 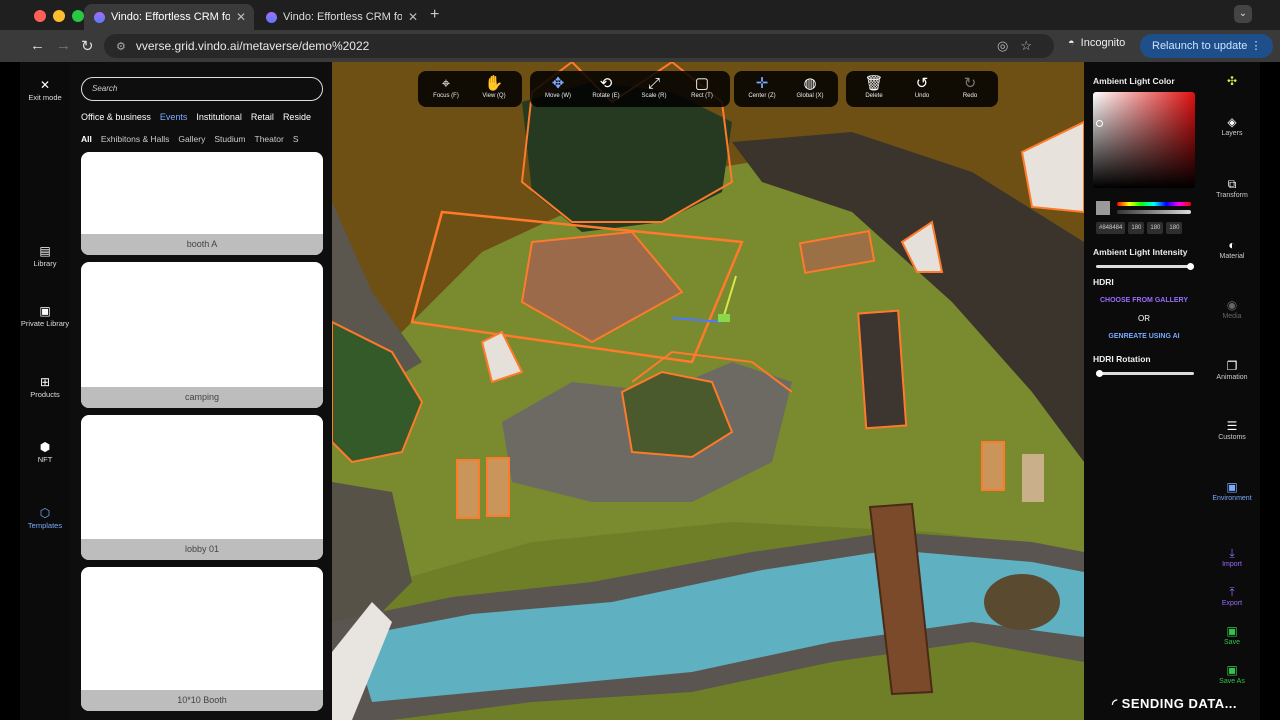 What do you see at coordinates (922, 89) in the screenshot?
I see `undo-tool: ↺ Undo` at bounding box center [922, 89].